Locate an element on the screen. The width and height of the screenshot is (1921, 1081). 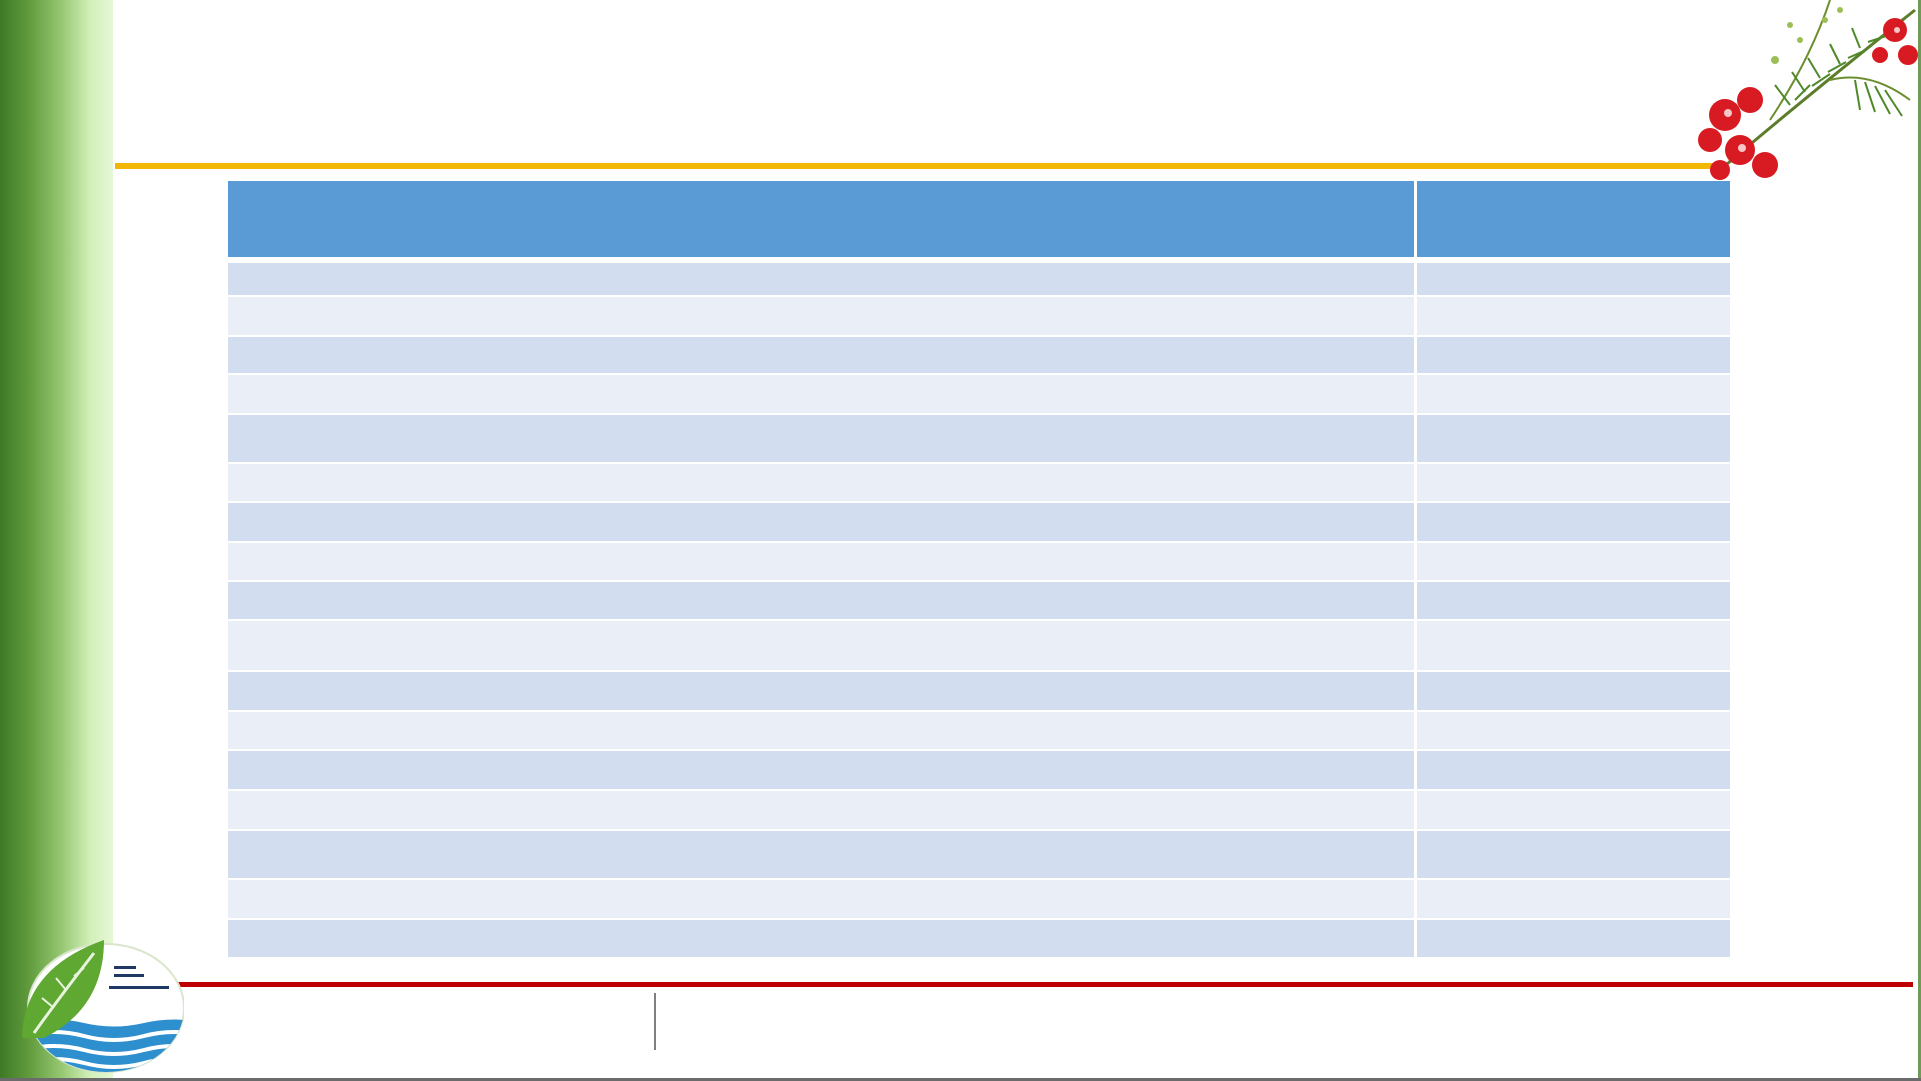
flamboyant-flower-icon is located at coordinates (1808, 90).